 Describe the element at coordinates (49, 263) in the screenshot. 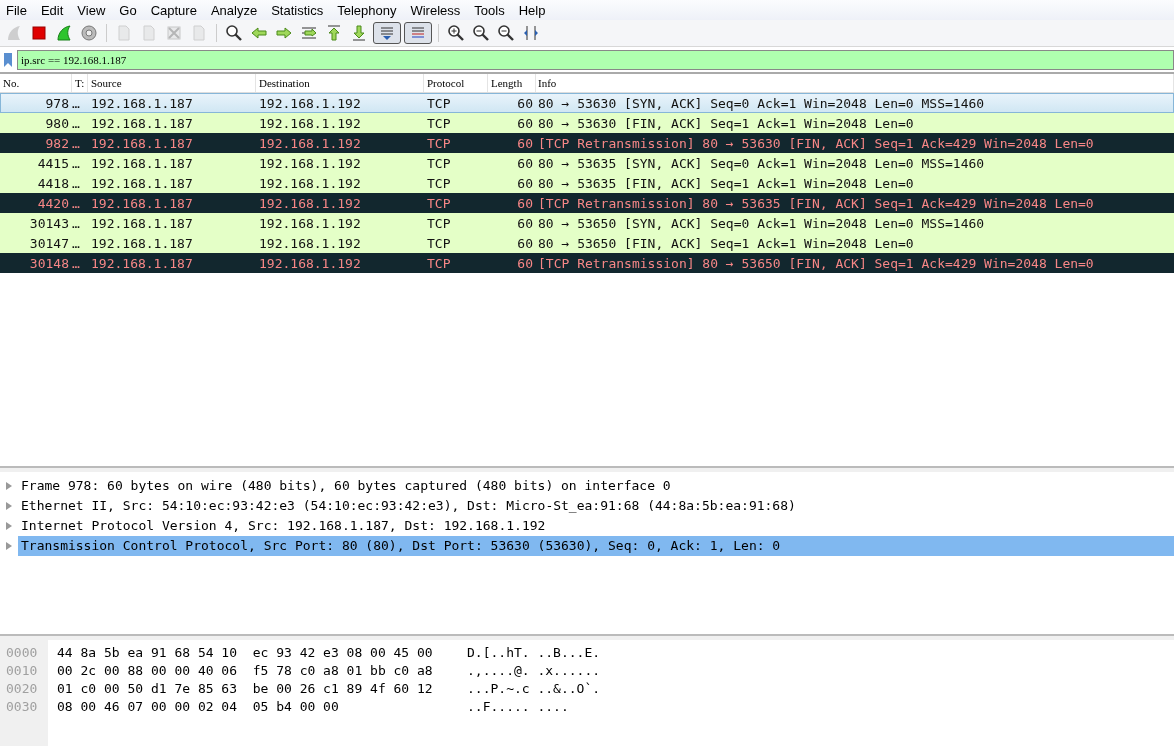

I see `table-cell-text: 30148` at that location.